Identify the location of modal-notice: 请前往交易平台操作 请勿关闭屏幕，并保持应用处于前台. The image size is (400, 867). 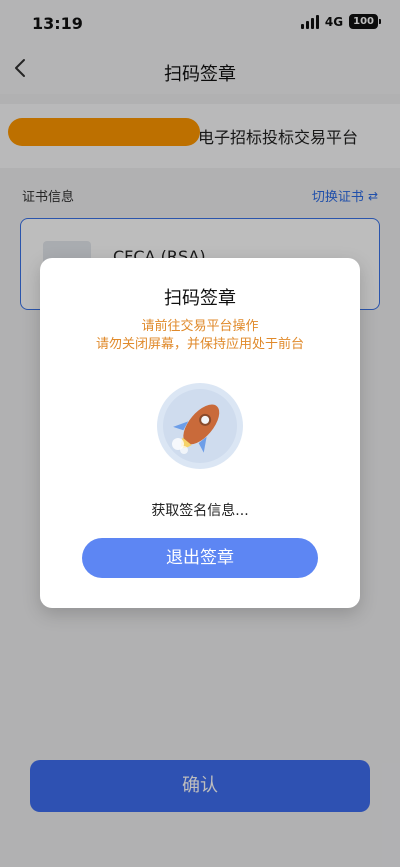
(200, 336).